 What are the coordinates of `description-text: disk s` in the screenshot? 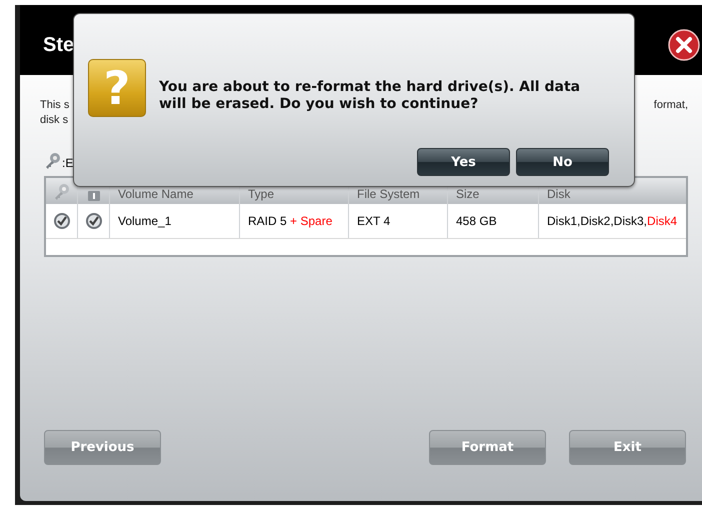 It's located at (55, 120).